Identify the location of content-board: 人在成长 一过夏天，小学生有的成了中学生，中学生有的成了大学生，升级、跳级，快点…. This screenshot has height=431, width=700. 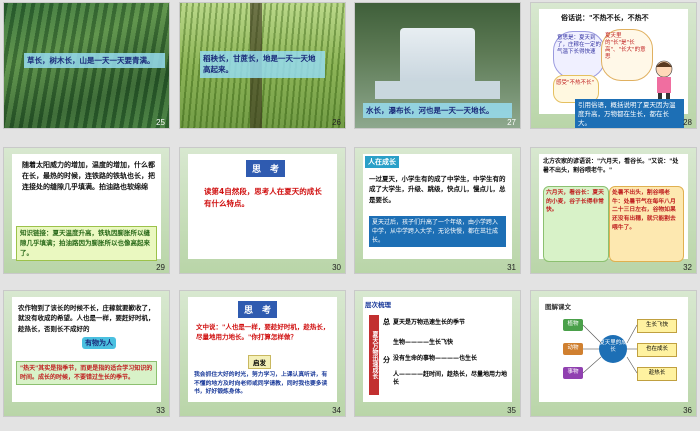
(437, 206).